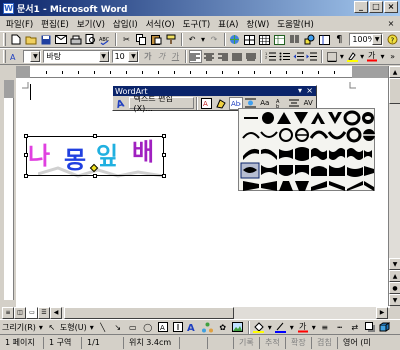  What do you see at coordinates (376, 7) in the screenshot?
I see `maximize-button: □` at bounding box center [376, 7].